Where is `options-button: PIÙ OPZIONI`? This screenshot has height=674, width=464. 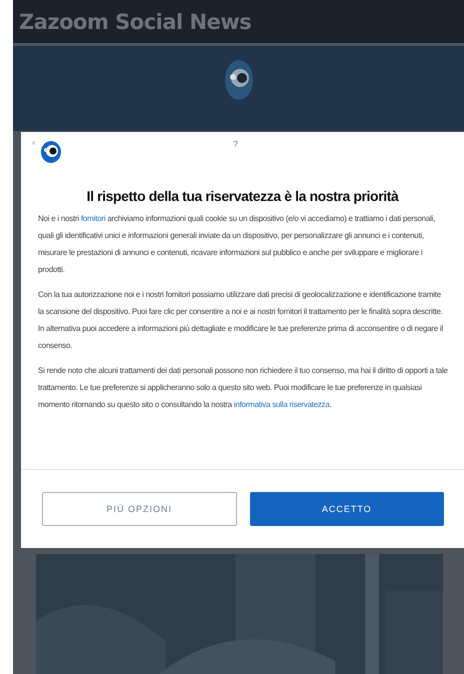 options-button: PIÙ OPZIONI is located at coordinates (139, 509).